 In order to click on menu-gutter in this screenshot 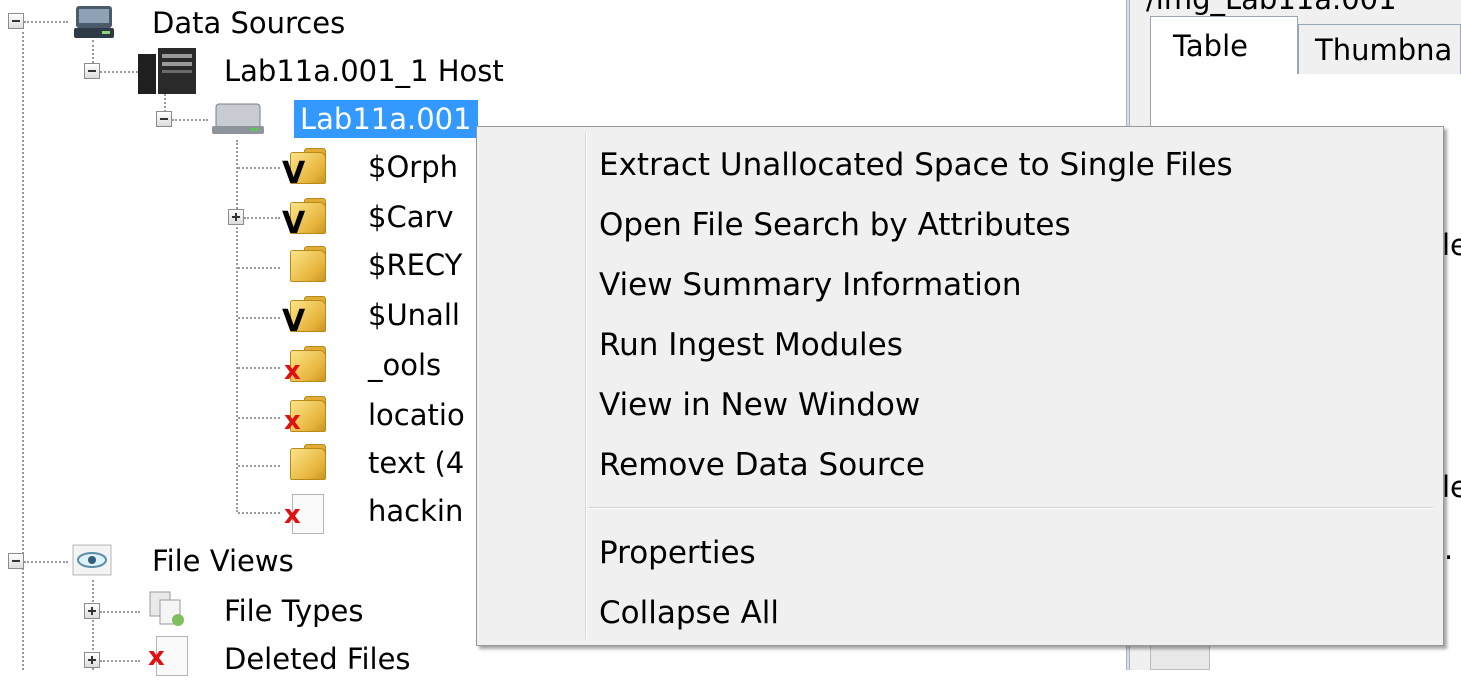, I will do `click(586, 386)`.